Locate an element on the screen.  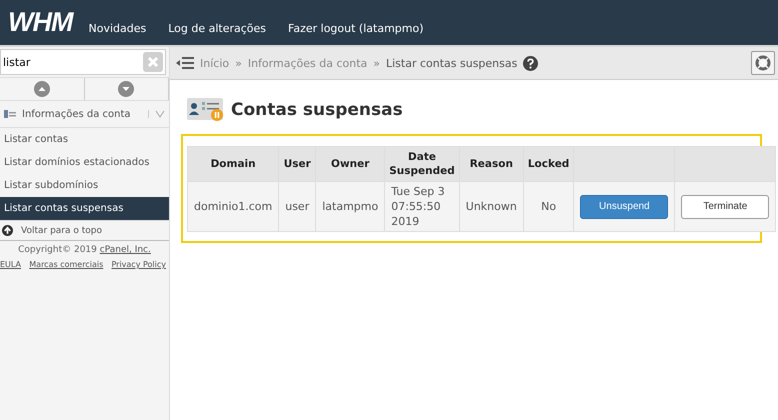
account-icon is located at coordinates (10, 114).